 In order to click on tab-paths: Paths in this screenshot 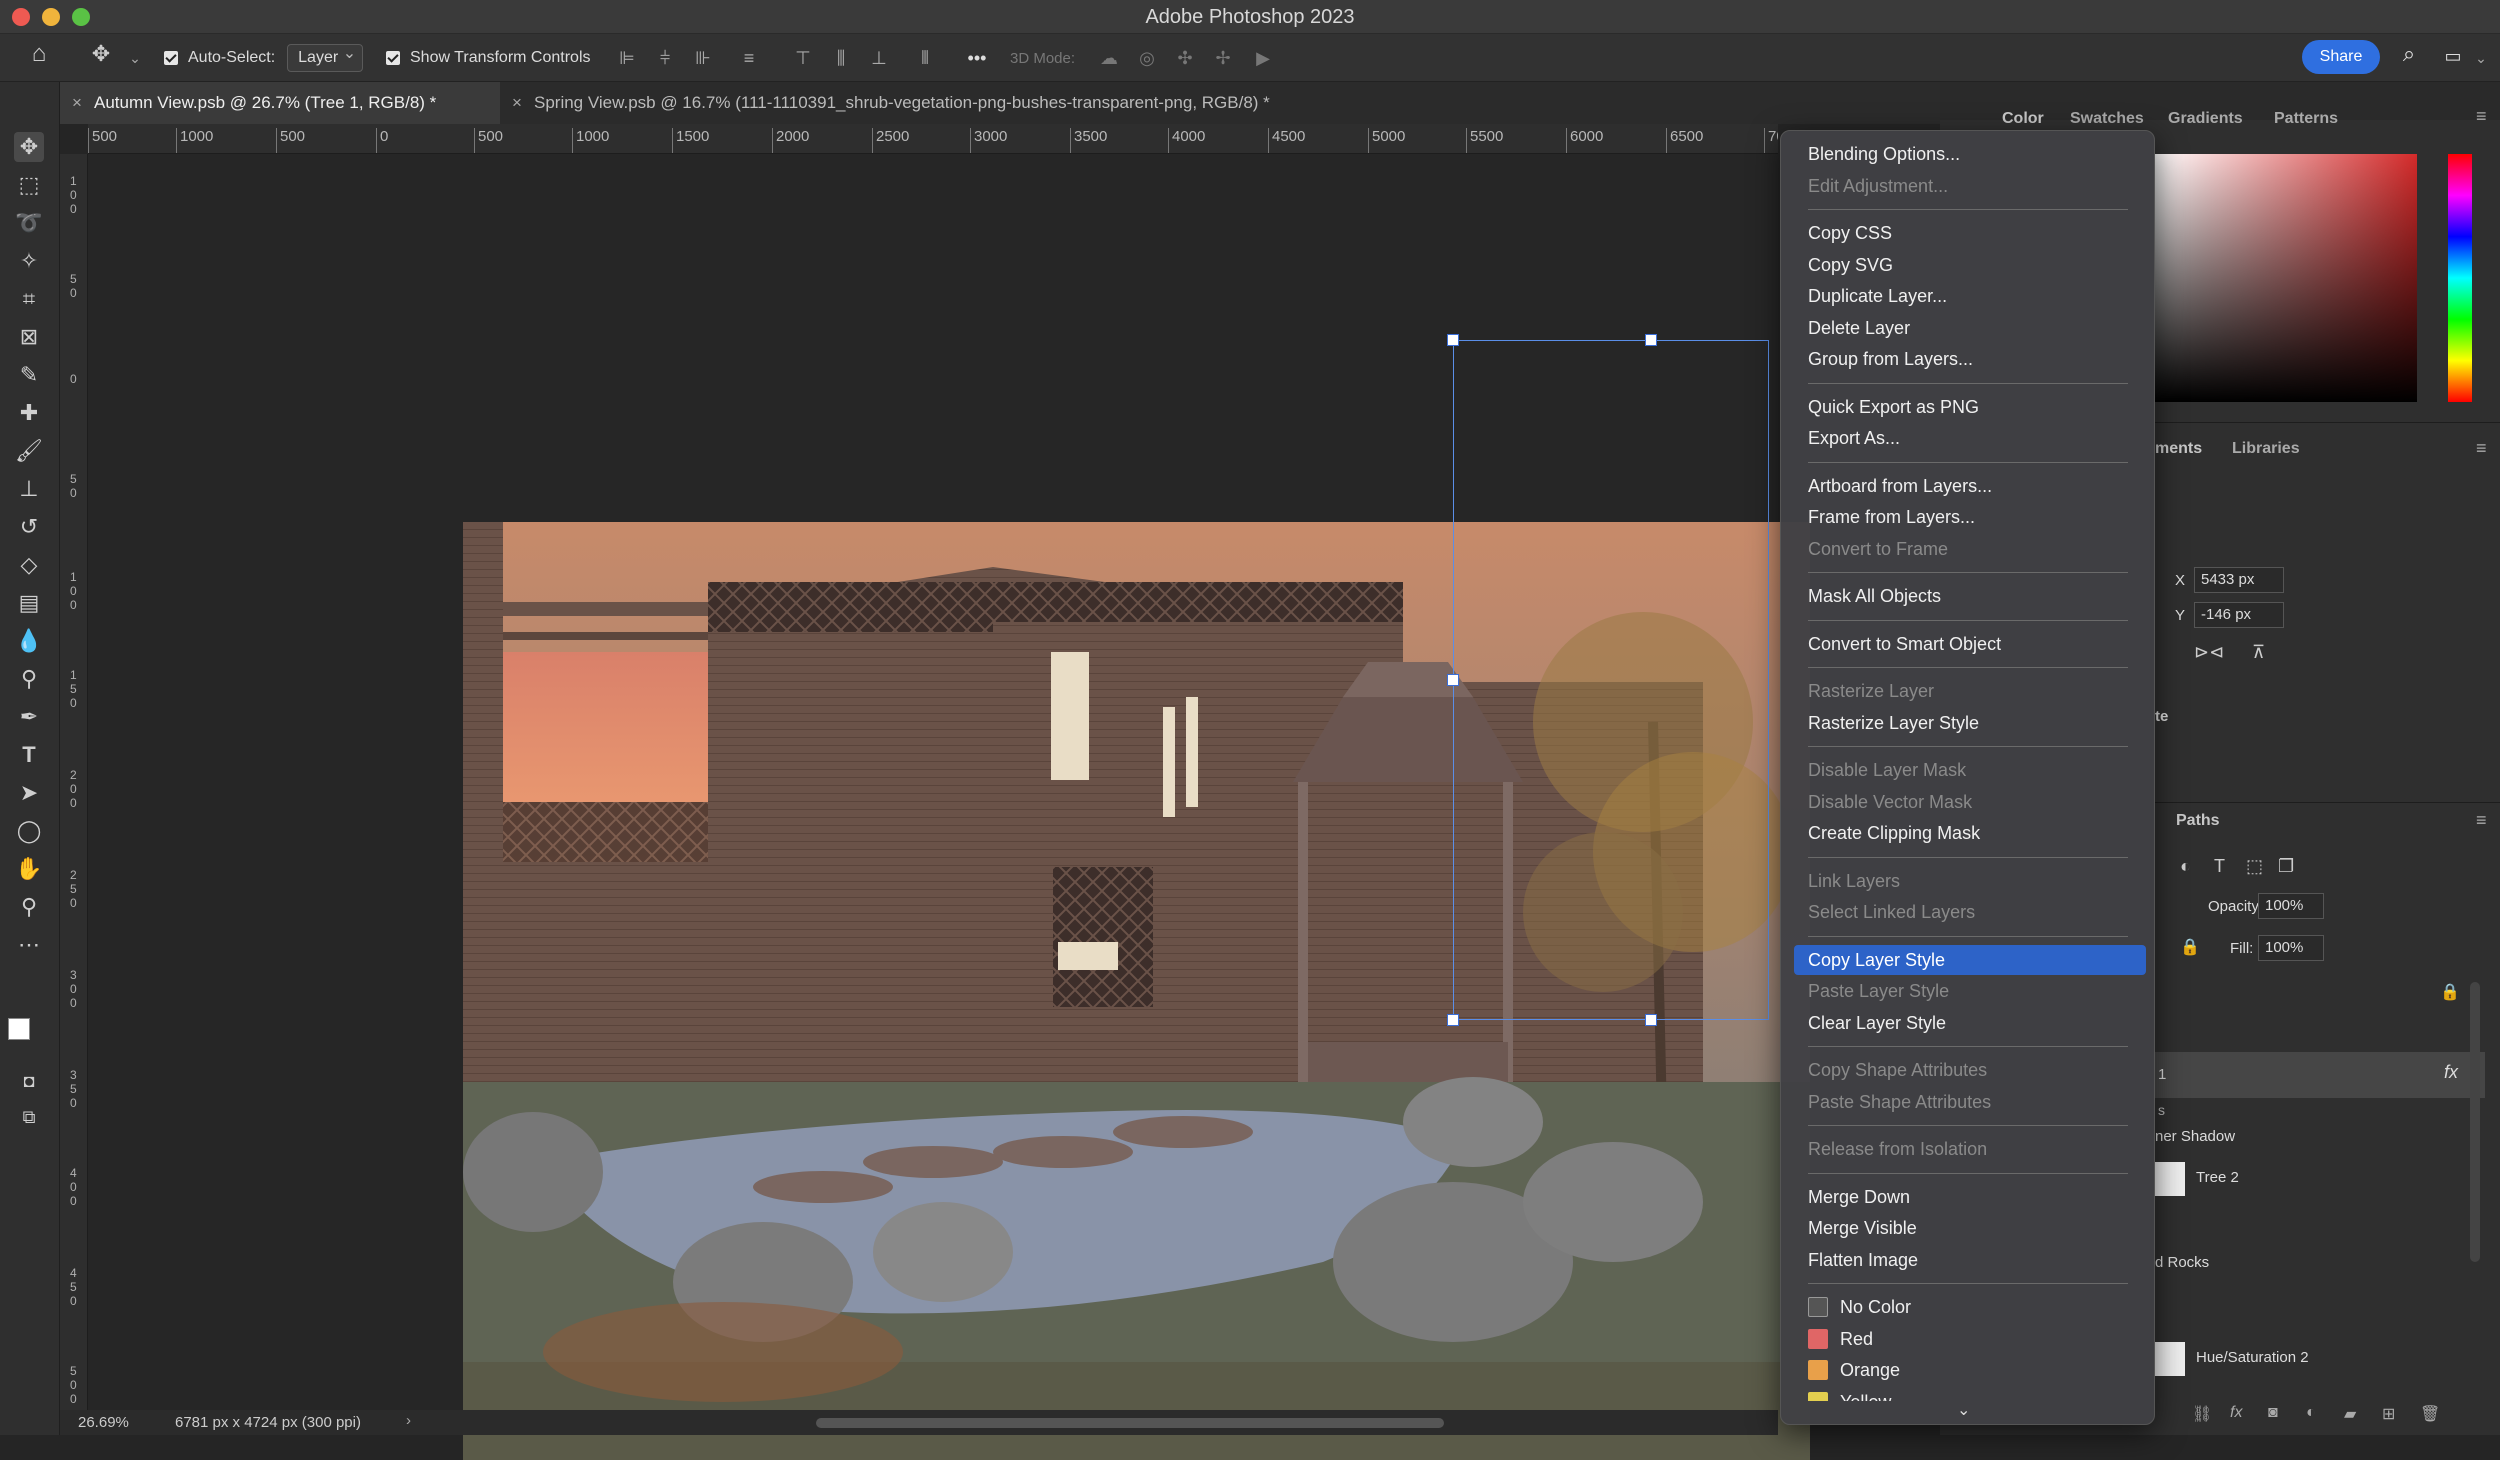, I will do `click(2198, 821)`.